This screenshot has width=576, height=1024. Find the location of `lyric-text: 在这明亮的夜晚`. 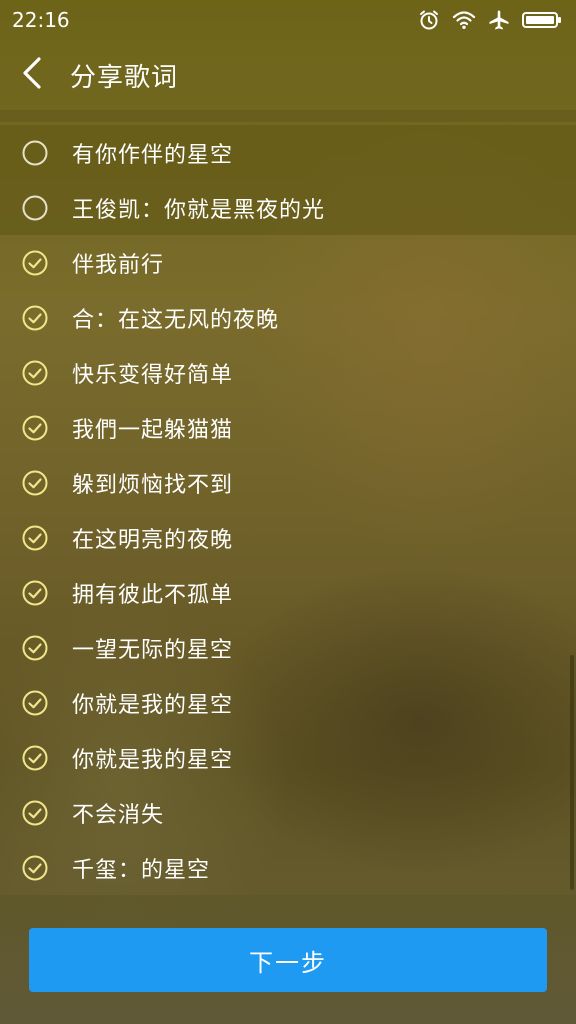

lyric-text: 在这明亮的夜晚 is located at coordinates (153, 540).